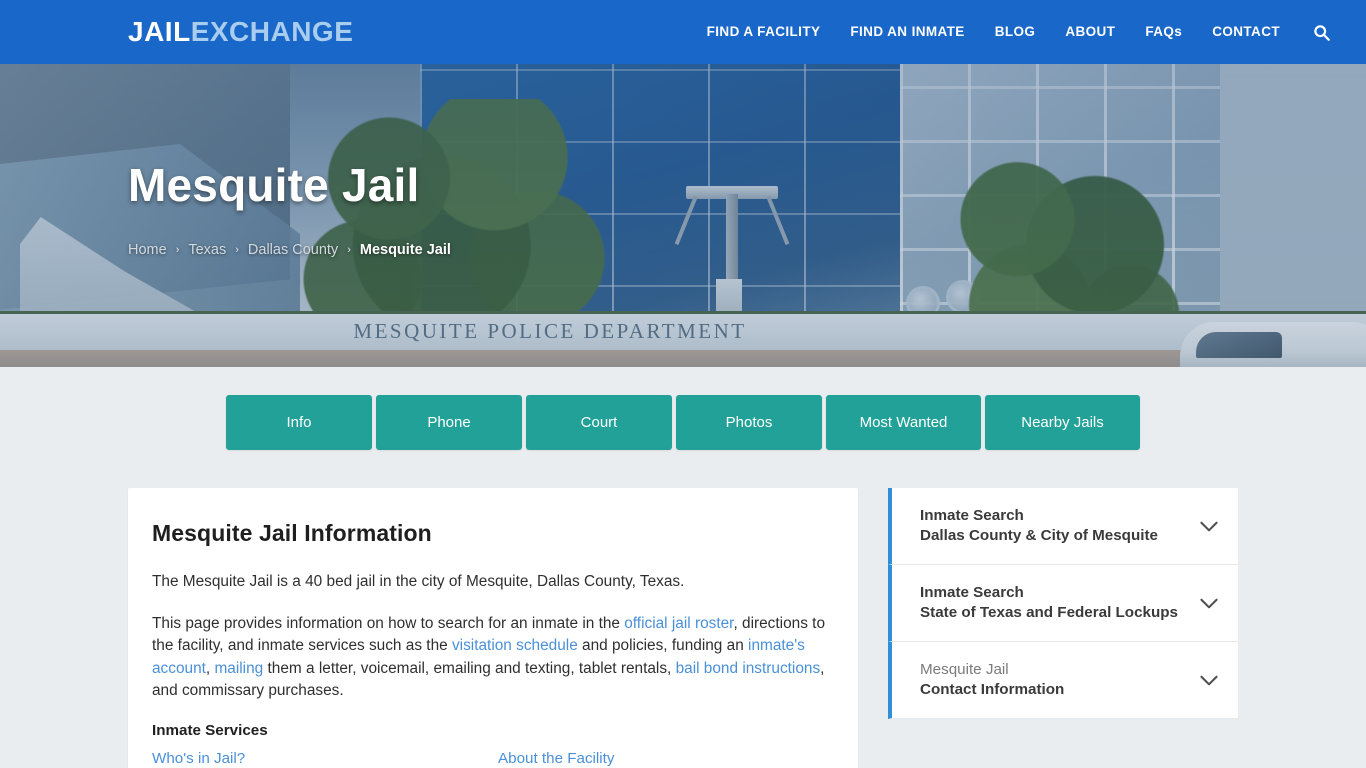 The height and width of the screenshot is (768, 1366). I want to click on link-visitation-schedule: visitation schedule, so click(515, 645).